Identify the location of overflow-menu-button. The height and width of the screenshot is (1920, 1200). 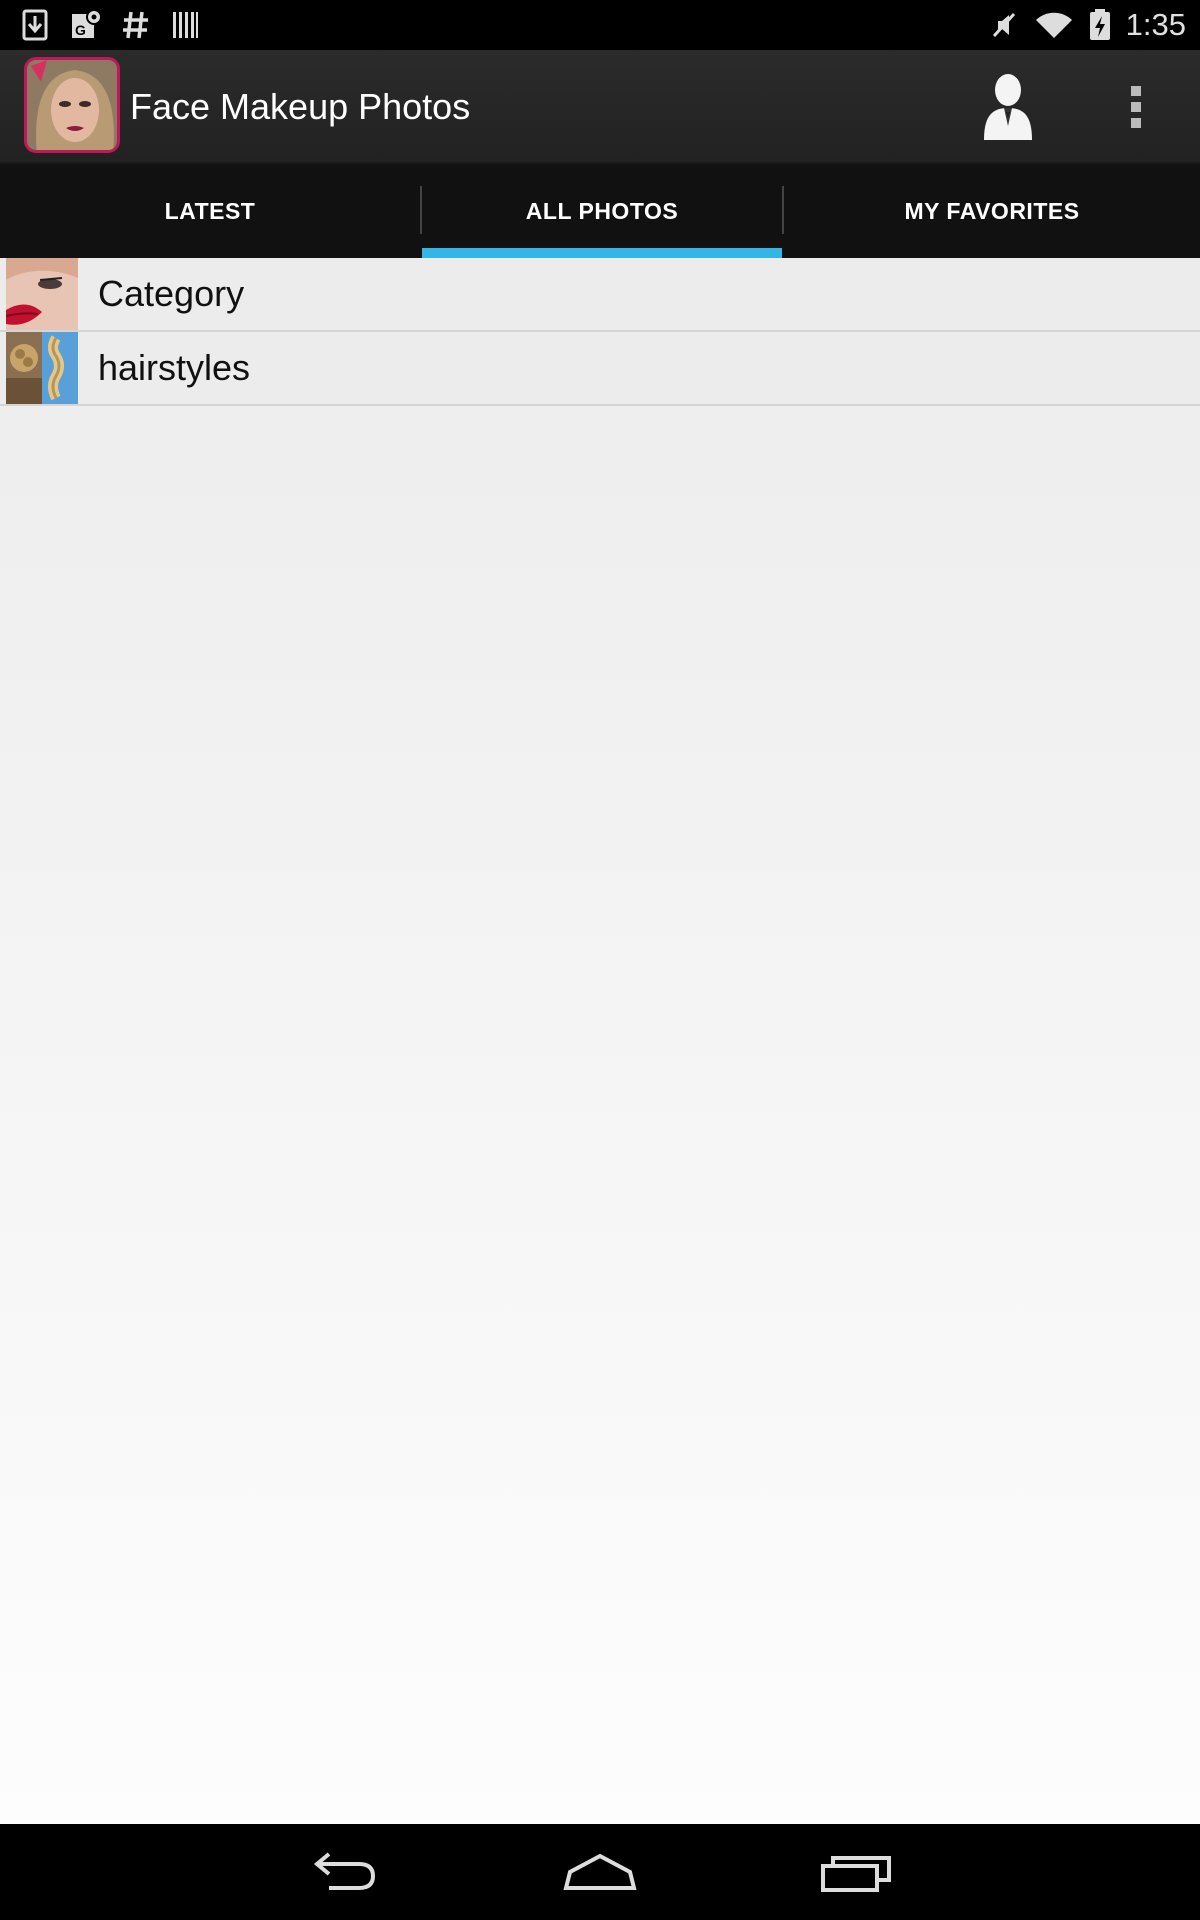
(1136, 107).